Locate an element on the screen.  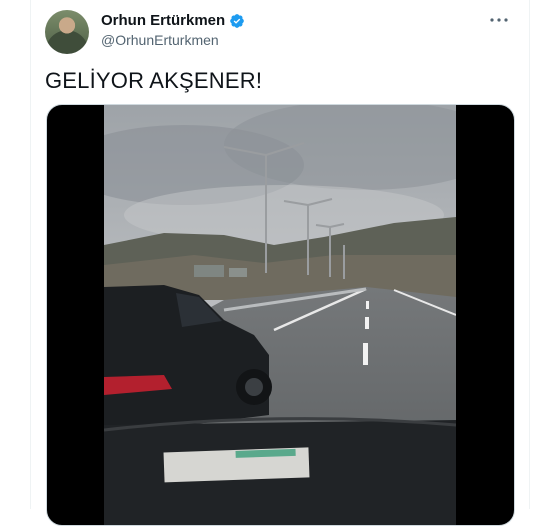
timeline-left-margin is located at coordinates (15, 254).